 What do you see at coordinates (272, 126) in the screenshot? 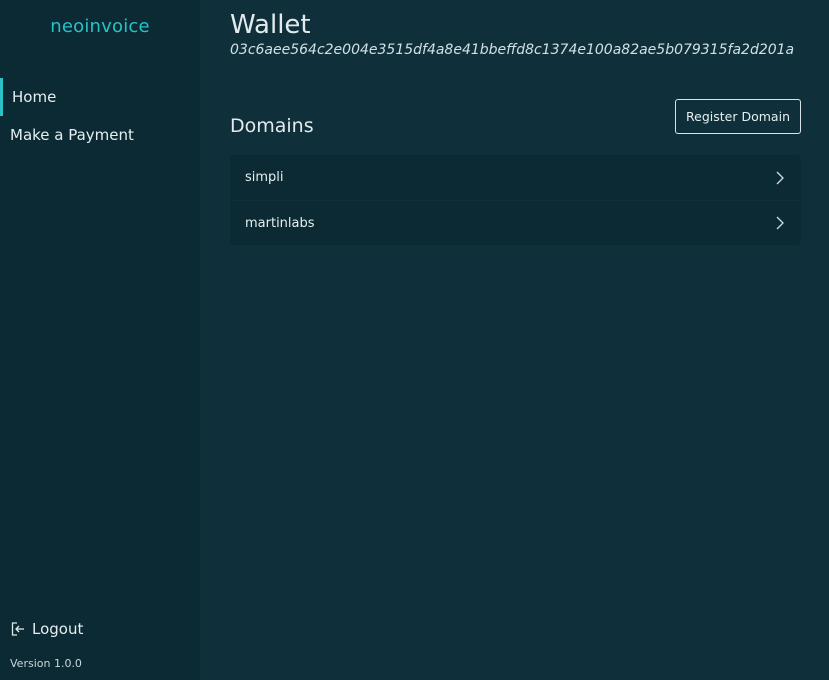
I see `domains-heading: Domains` at bounding box center [272, 126].